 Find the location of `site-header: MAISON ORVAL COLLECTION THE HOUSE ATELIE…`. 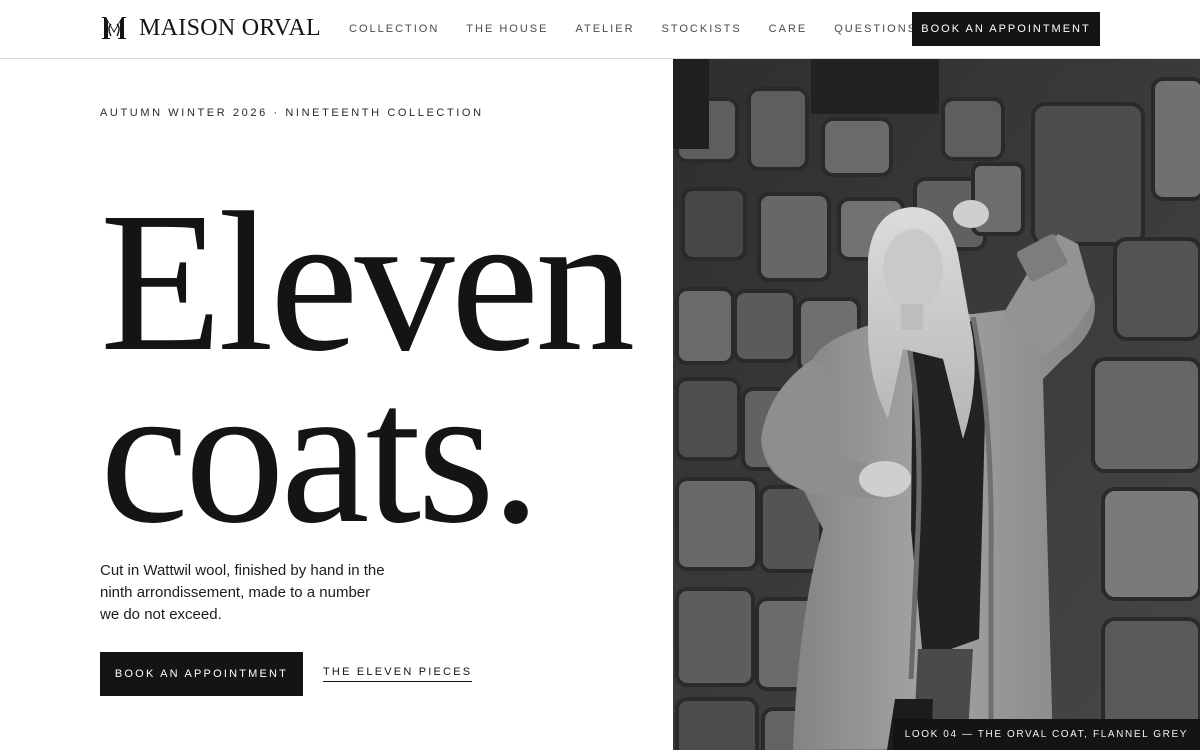

site-header: MAISON ORVAL COLLECTION THE HOUSE ATELIE… is located at coordinates (600, 29).